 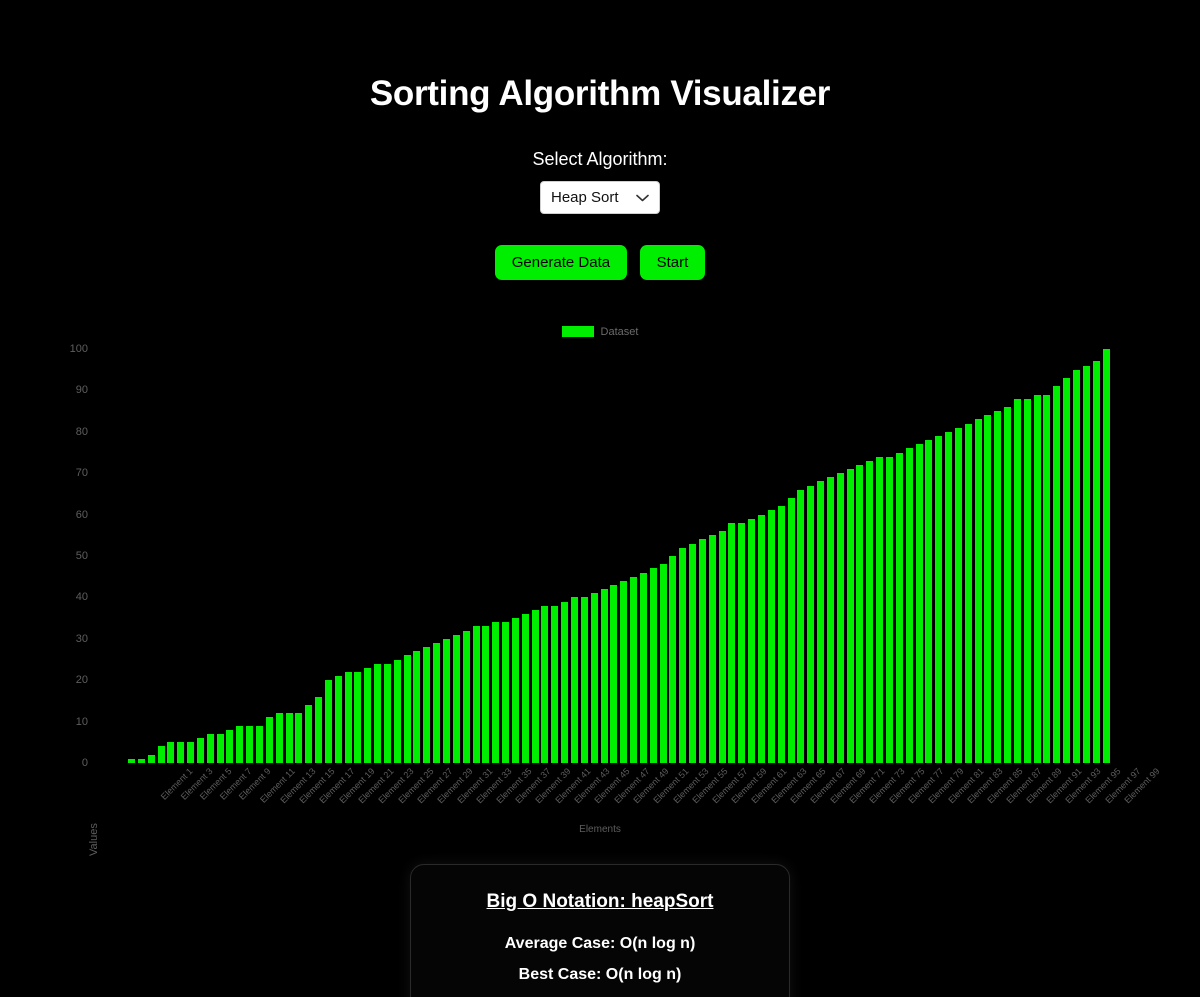 I want to click on legend-item-dataset: Dataset, so click(x=599, y=332).